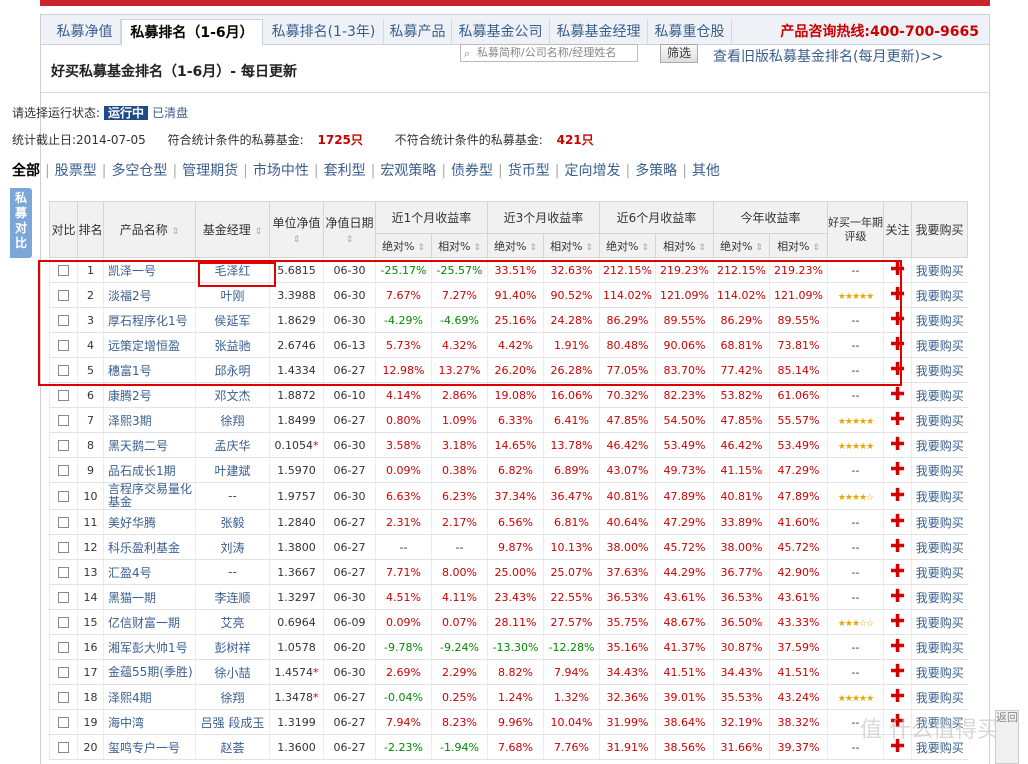 This screenshot has height=764, width=1028. I want to click on fund-name-link: 科乐盈利基金, so click(149, 547).